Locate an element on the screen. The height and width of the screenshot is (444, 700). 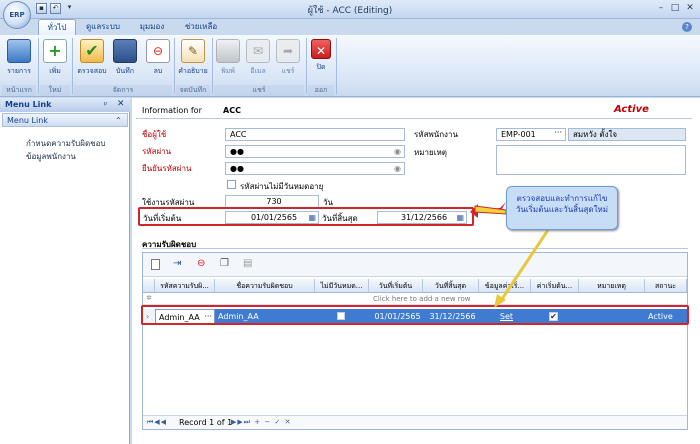
employee-name-field: สมหวัง ตั้งใจ is located at coordinates (627, 134).